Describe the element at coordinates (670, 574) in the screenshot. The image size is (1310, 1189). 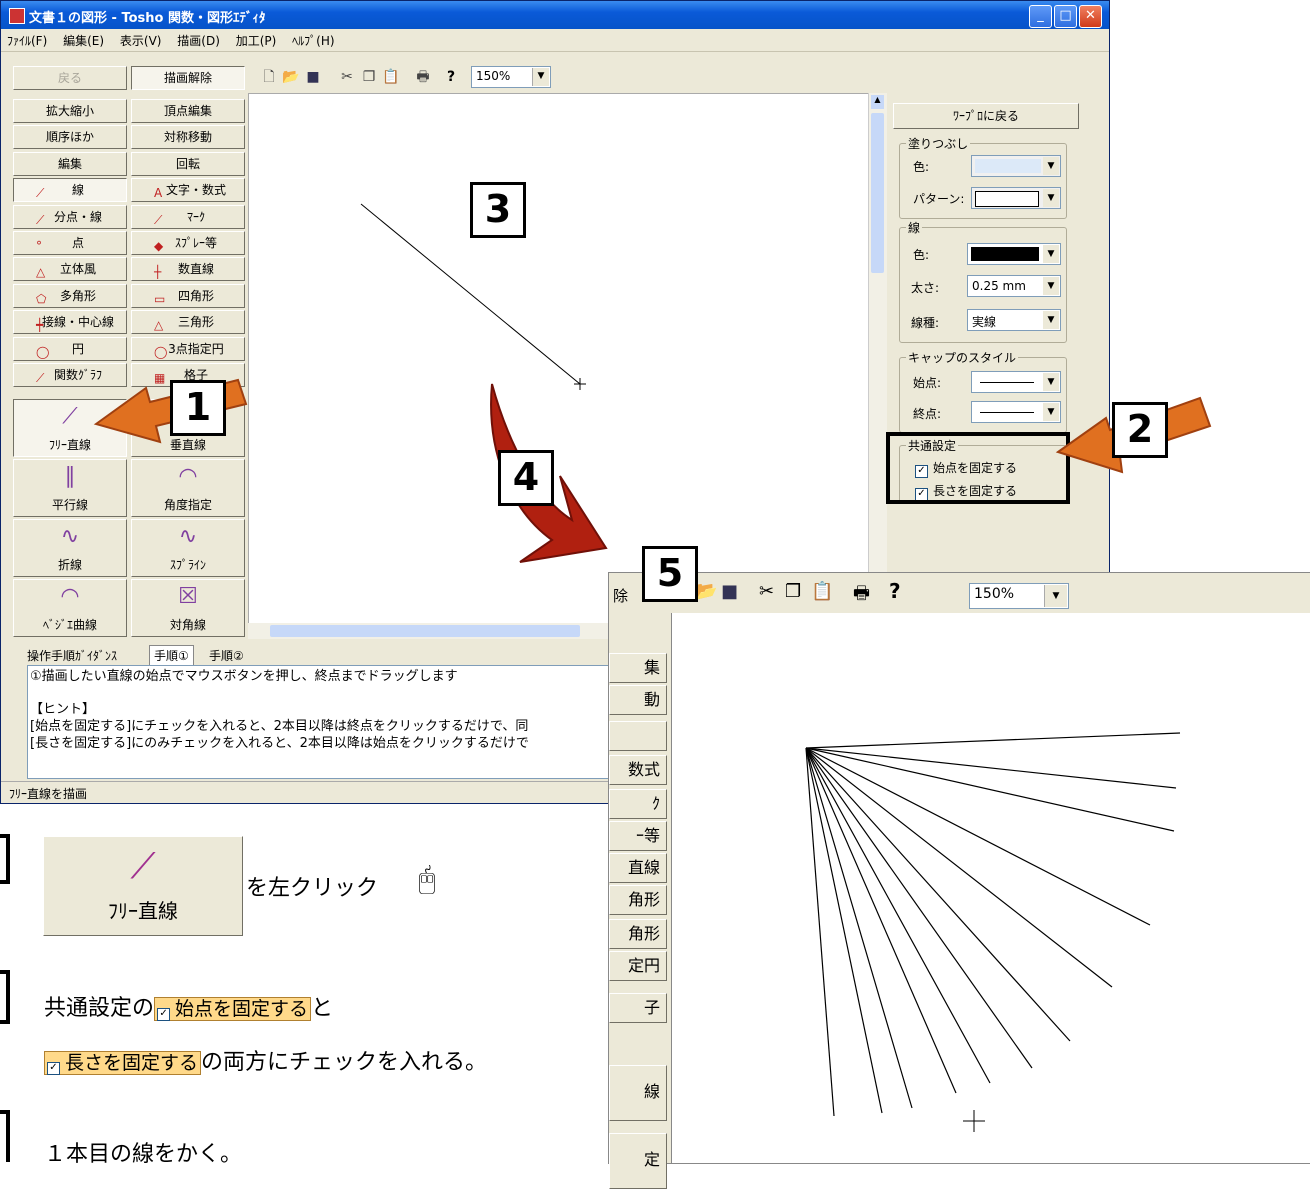
I see `step-marker-5: 5` at that location.